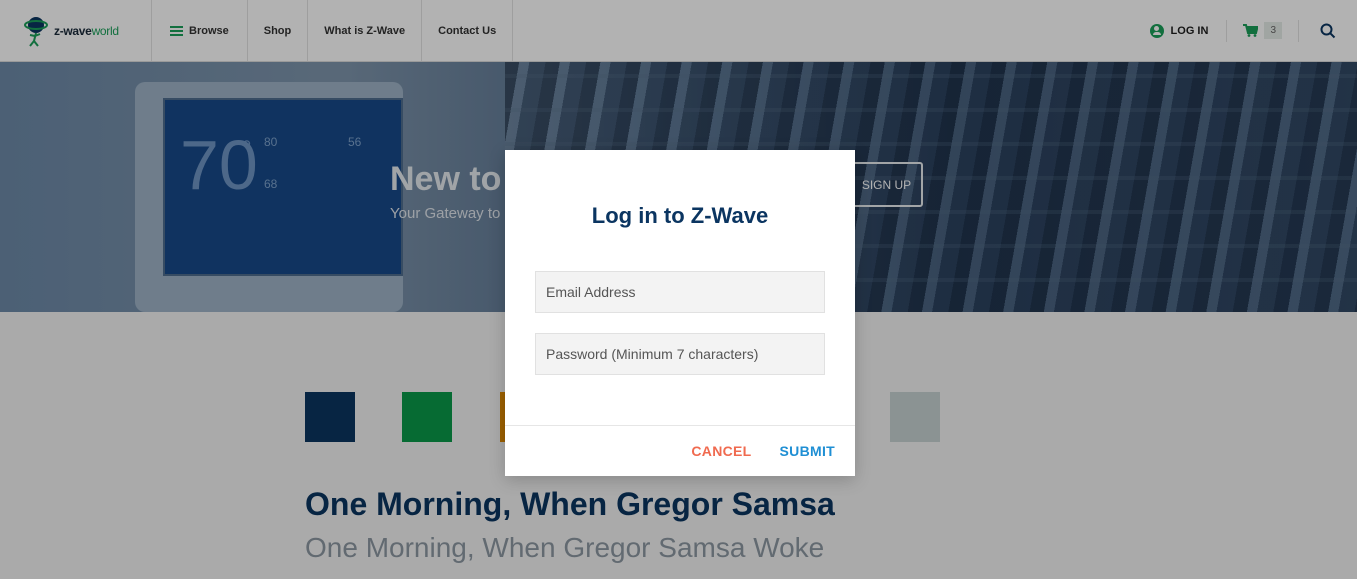  Describe the element at coordinates (680, 292) in the screenshot. I see `email-field` at that location.